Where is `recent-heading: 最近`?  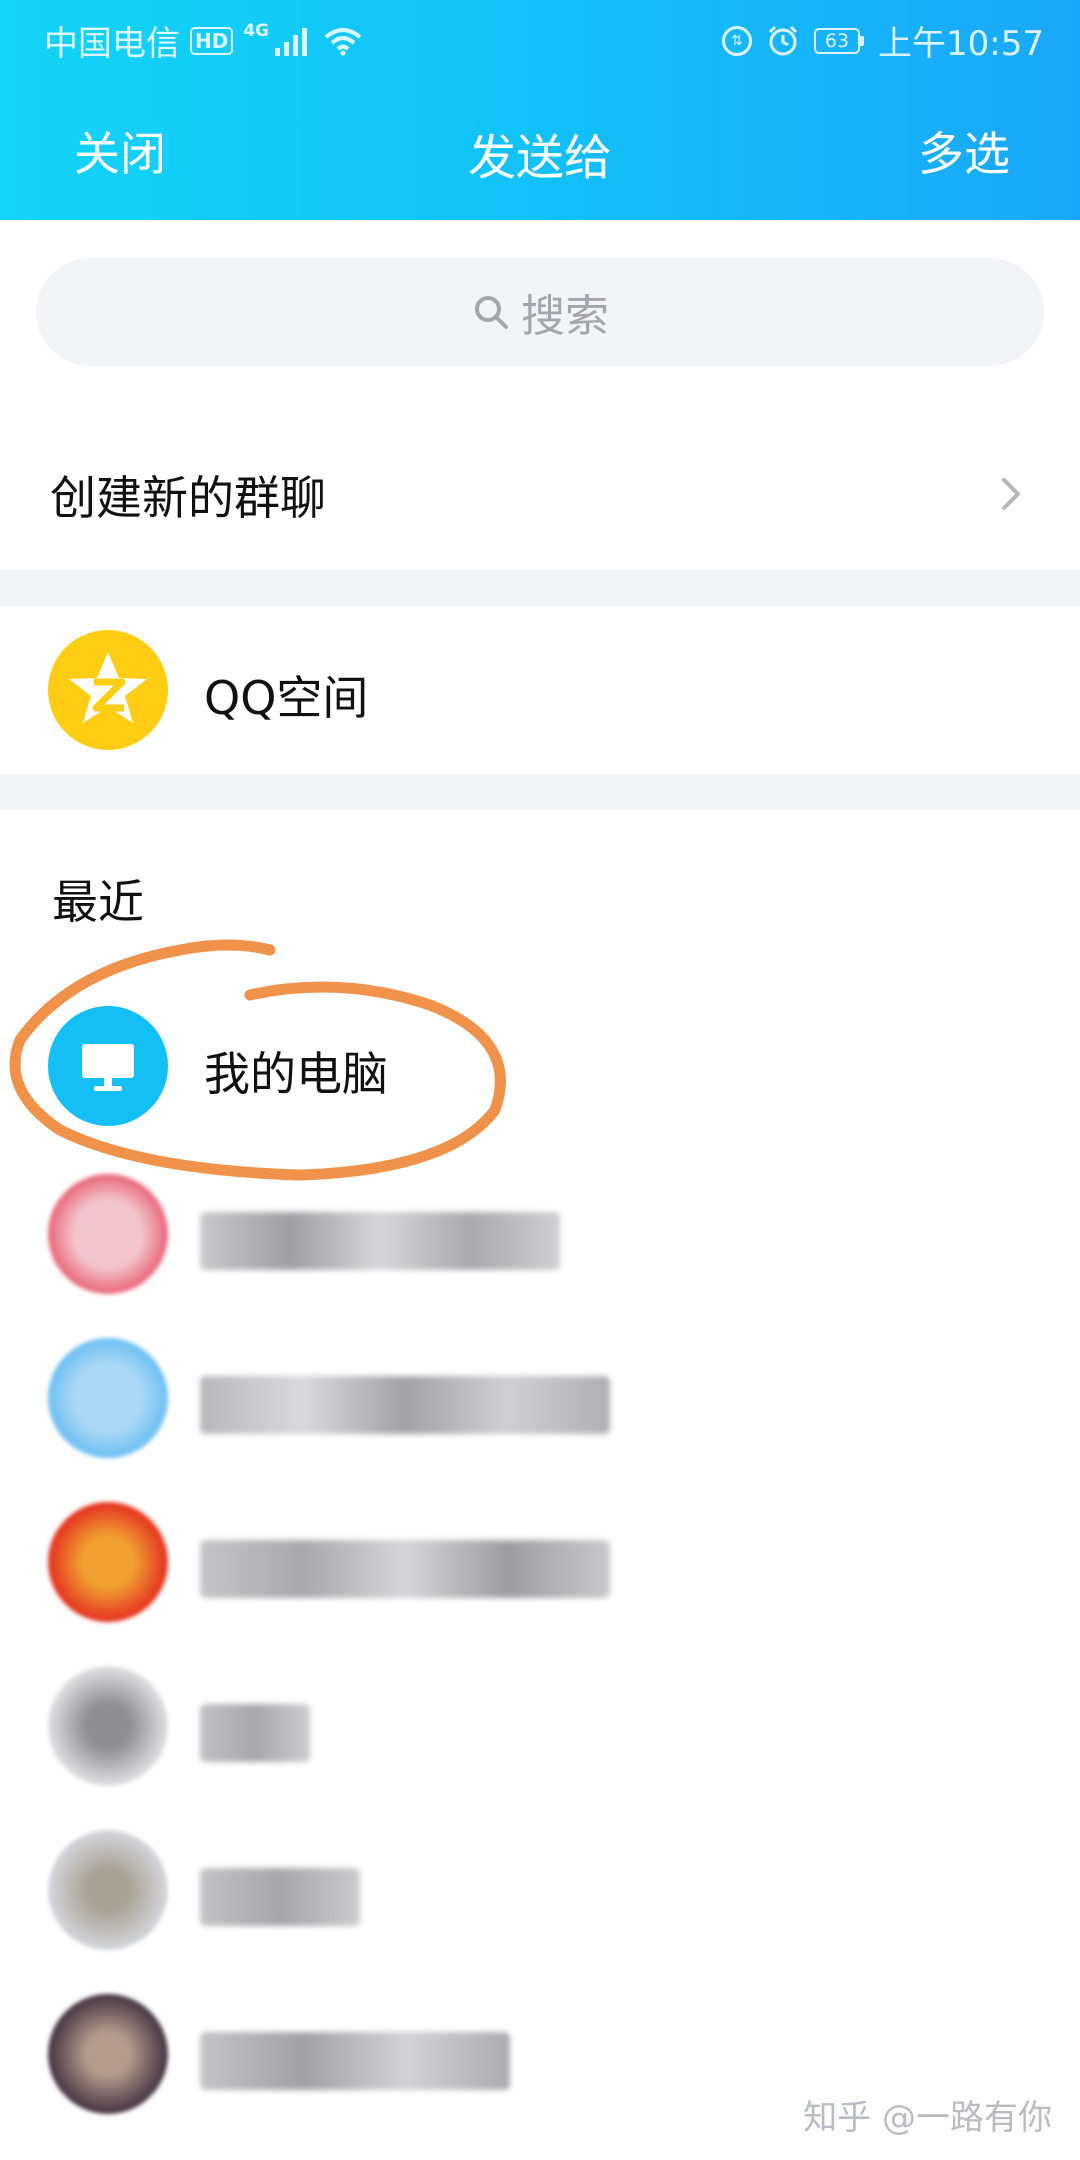 recent-heading: 最近 is located at coordinates (98, 902).